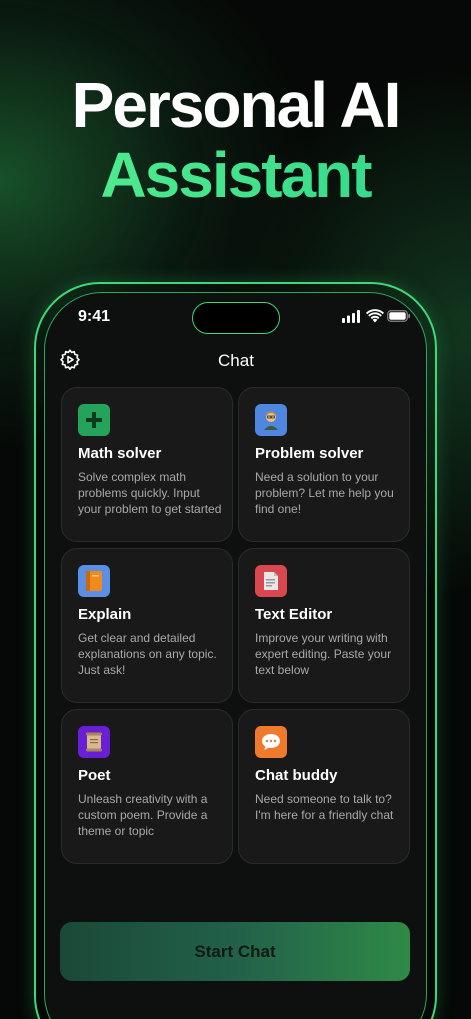  What do you see at coordinates (236, 105) in the screenshot?
I see `headline-line-1: Personal AI` at bounding box center [236, 105].